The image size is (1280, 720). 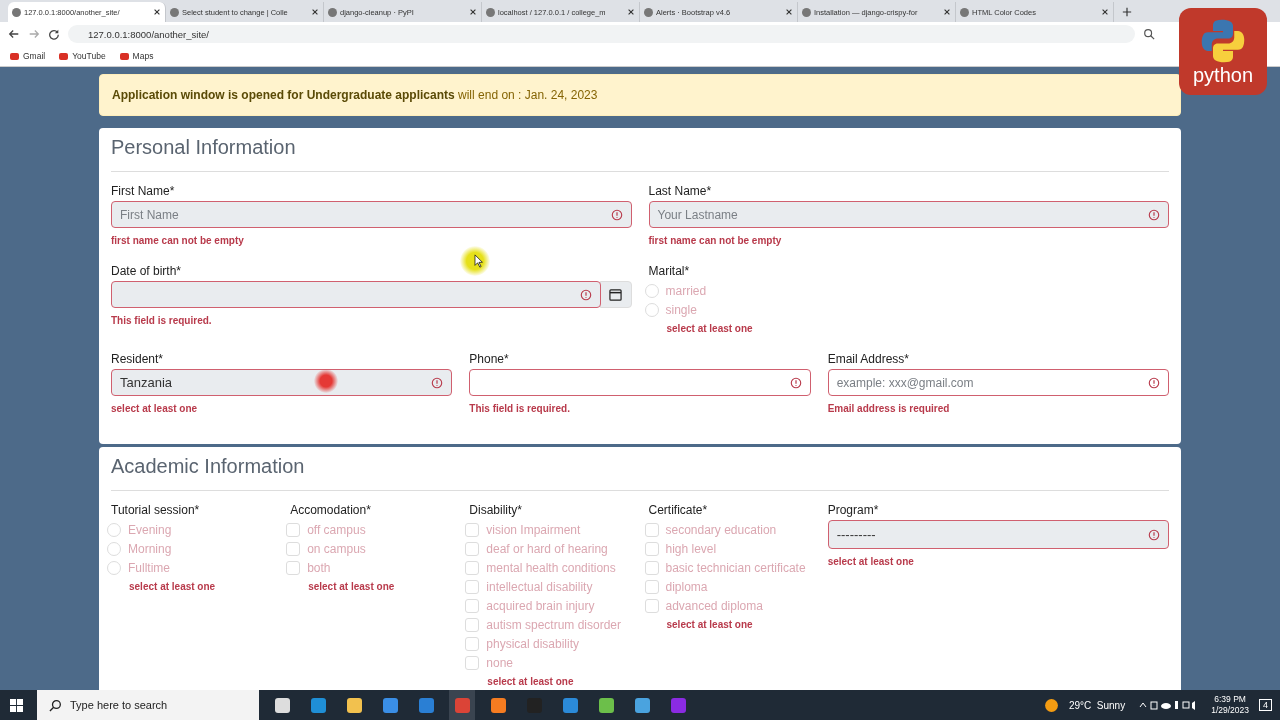 What do you see at coordinates (336, 548) in the screenshot?
I see `option-label: on campus` at bounding box center [336, 548].